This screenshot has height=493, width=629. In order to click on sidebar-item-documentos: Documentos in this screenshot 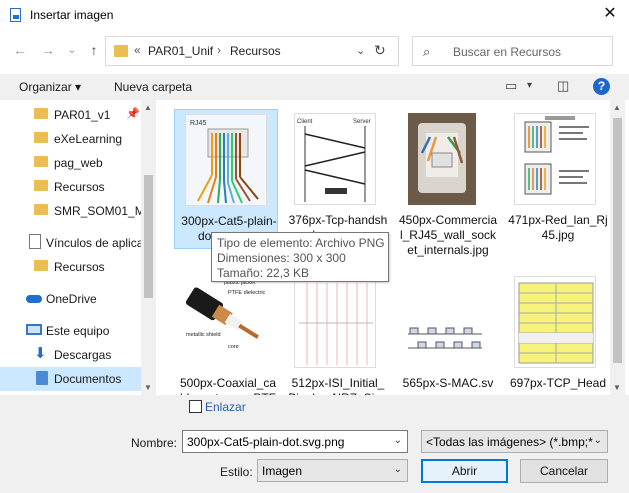, I will do `click(70, 379)`.